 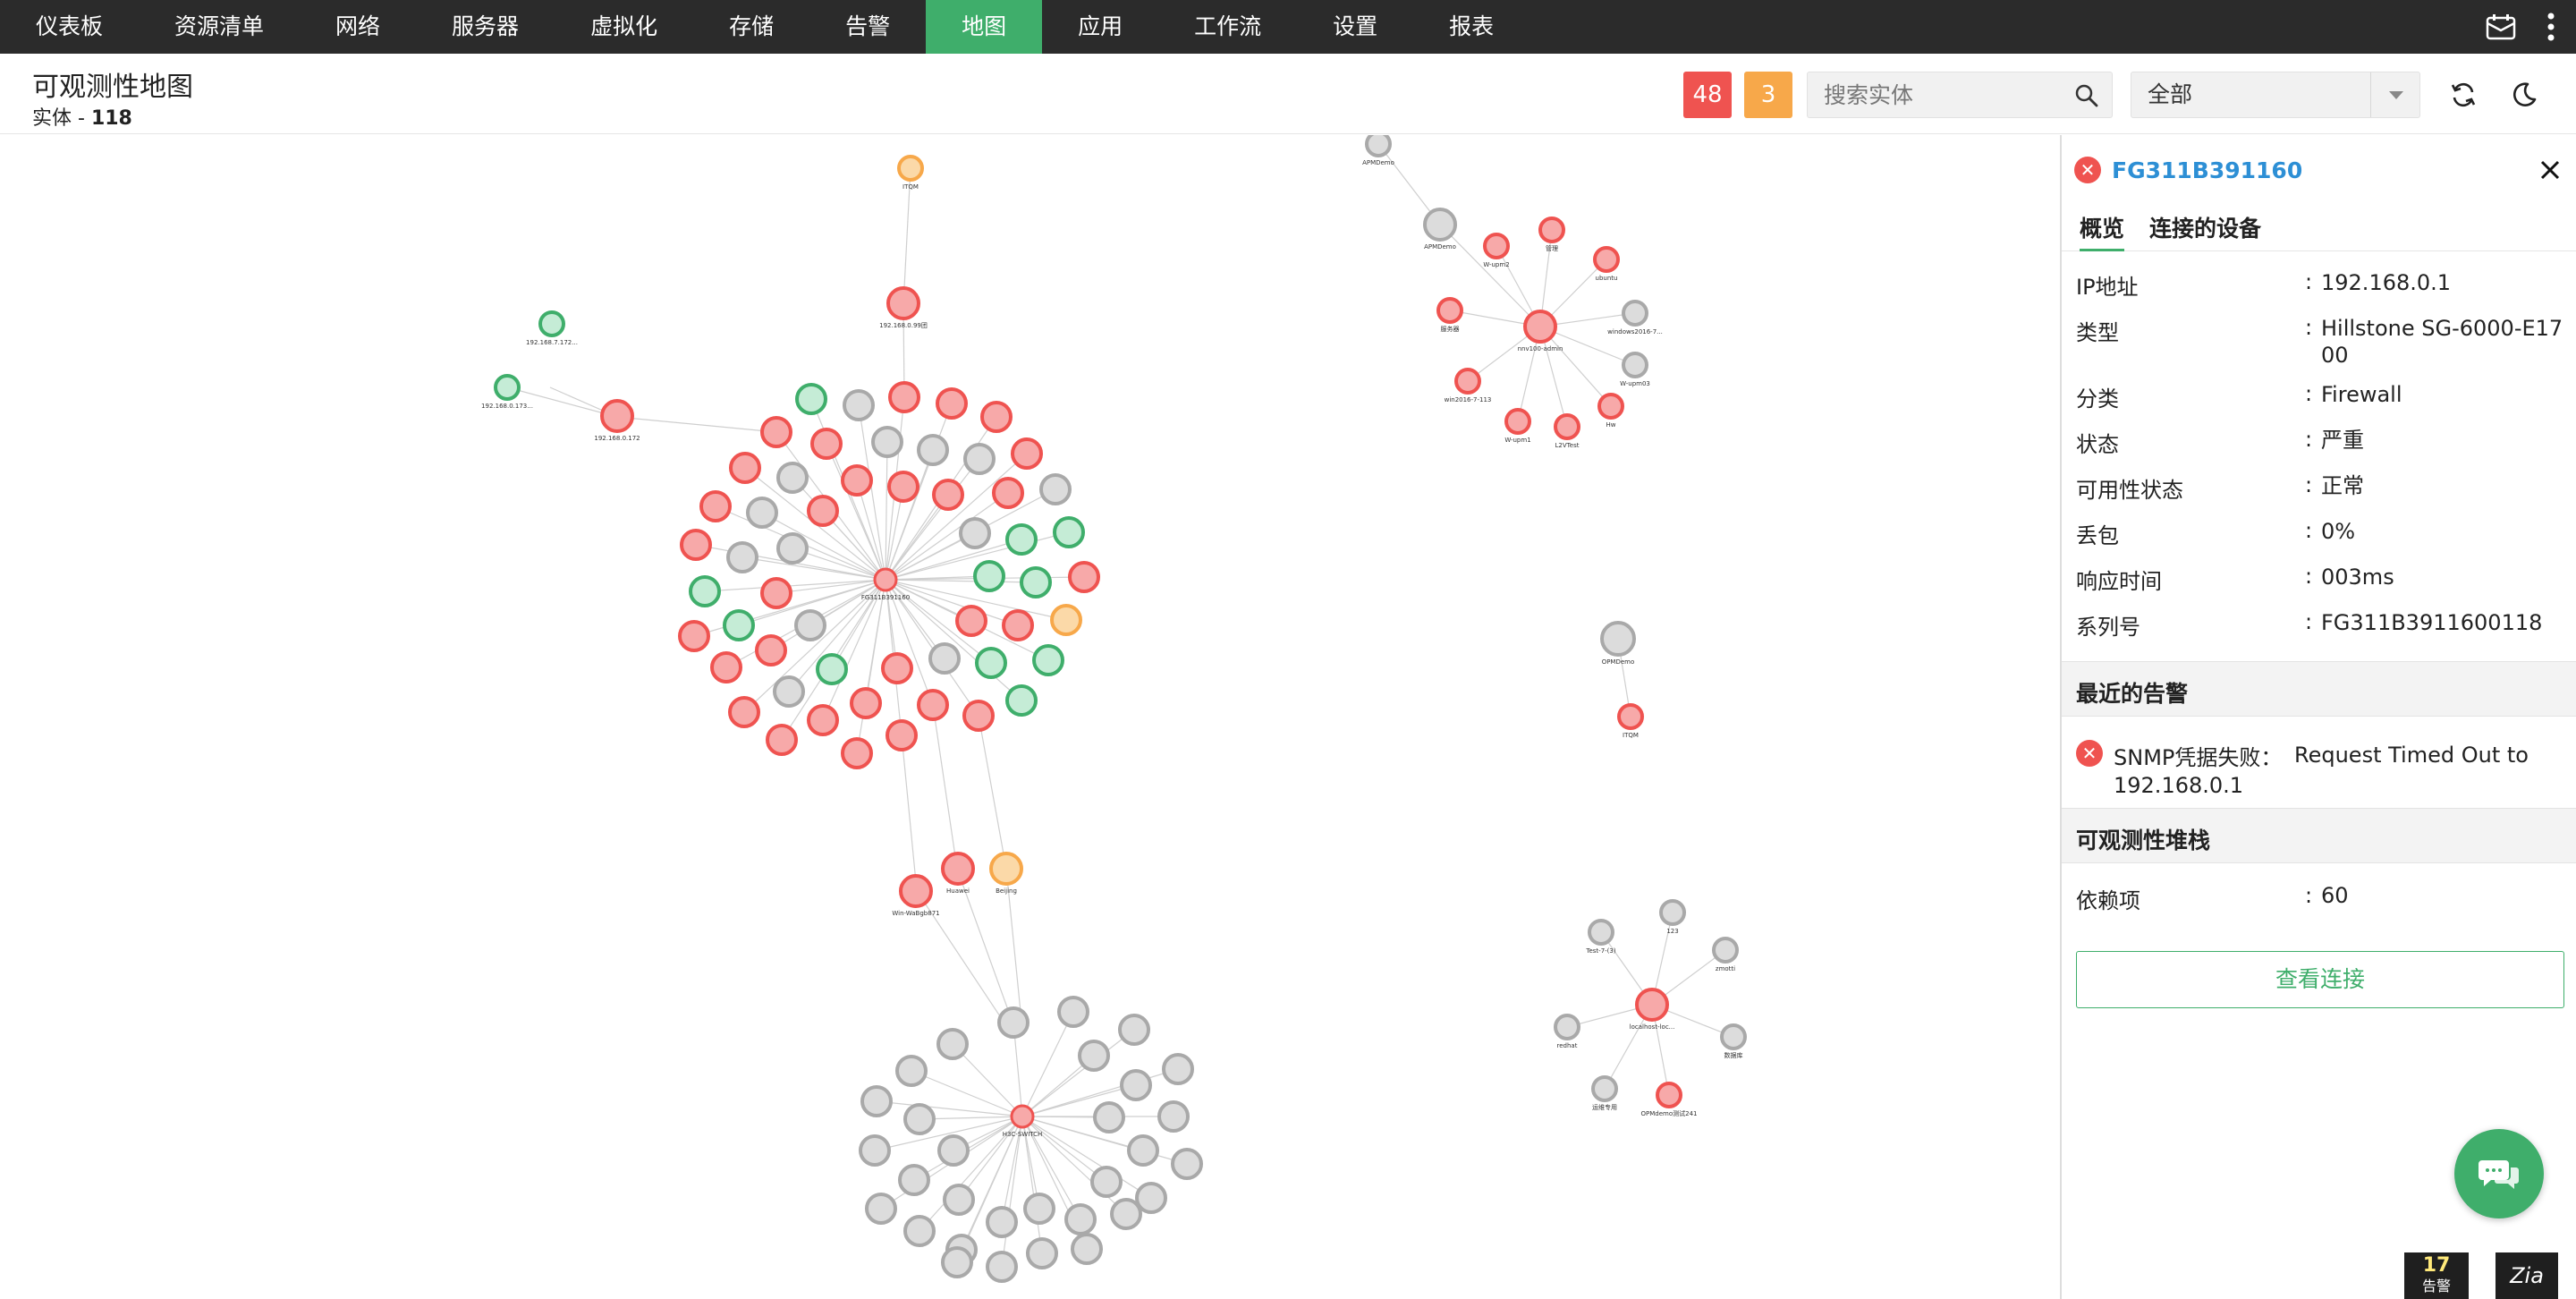 I want to click on device-name-link: FG311B391160, so click(x=2207, y=170).